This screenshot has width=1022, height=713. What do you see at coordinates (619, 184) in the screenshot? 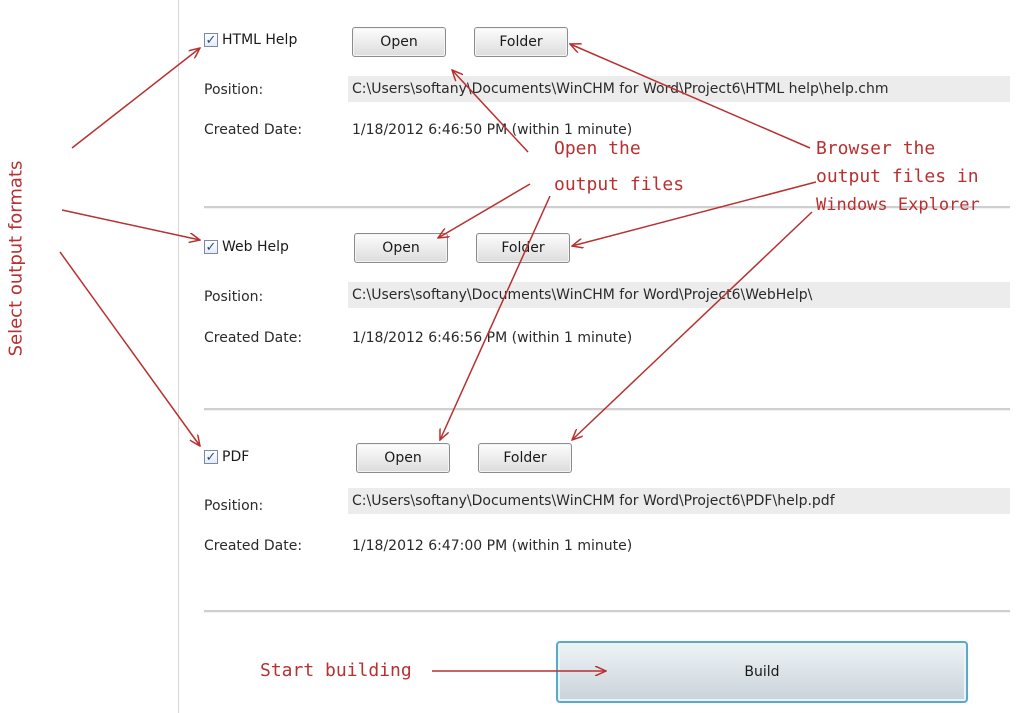
I see `annotation-open-line2: output files` at bounding box center [619, 184].